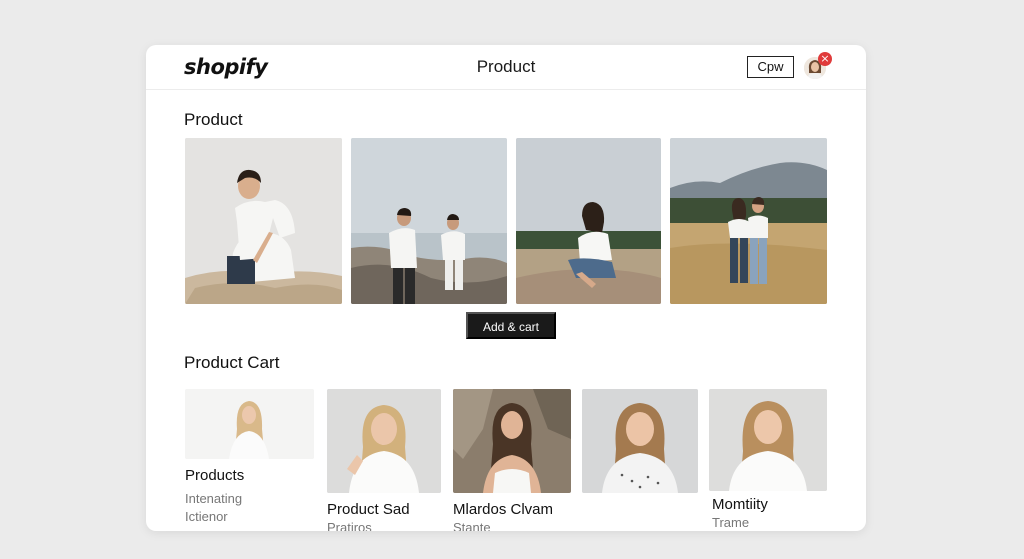 This screenshot has height=559, width=1024. Describe the element at coordinates (368, 509) in the screenshot. I see `cart-card-2-title: Product Sad` at that location.